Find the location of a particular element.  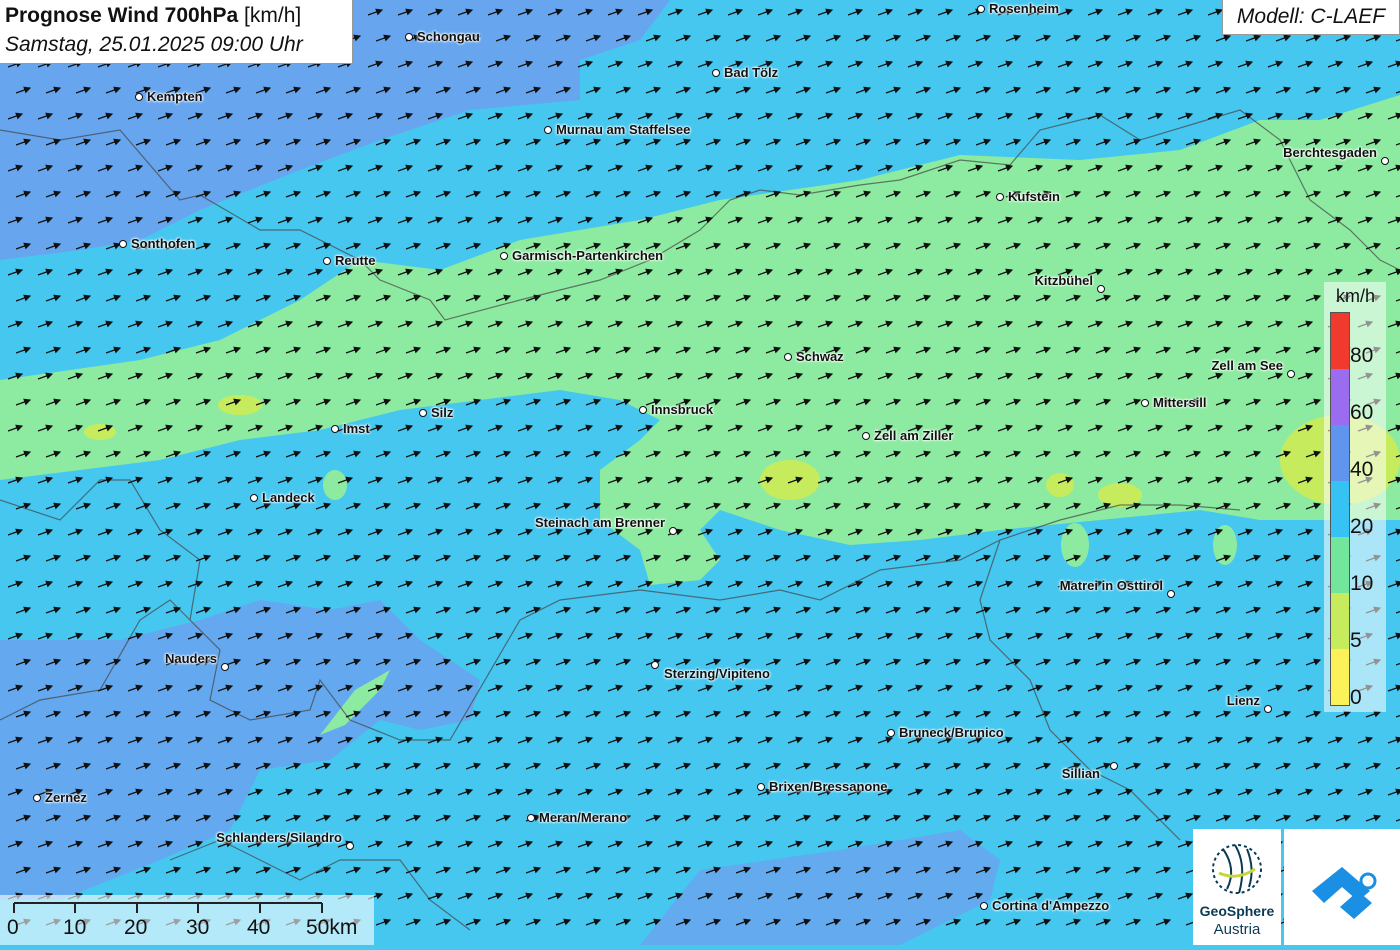

geosphere-logo: GeoSphere Austria is located at coordinates (1237, 887).